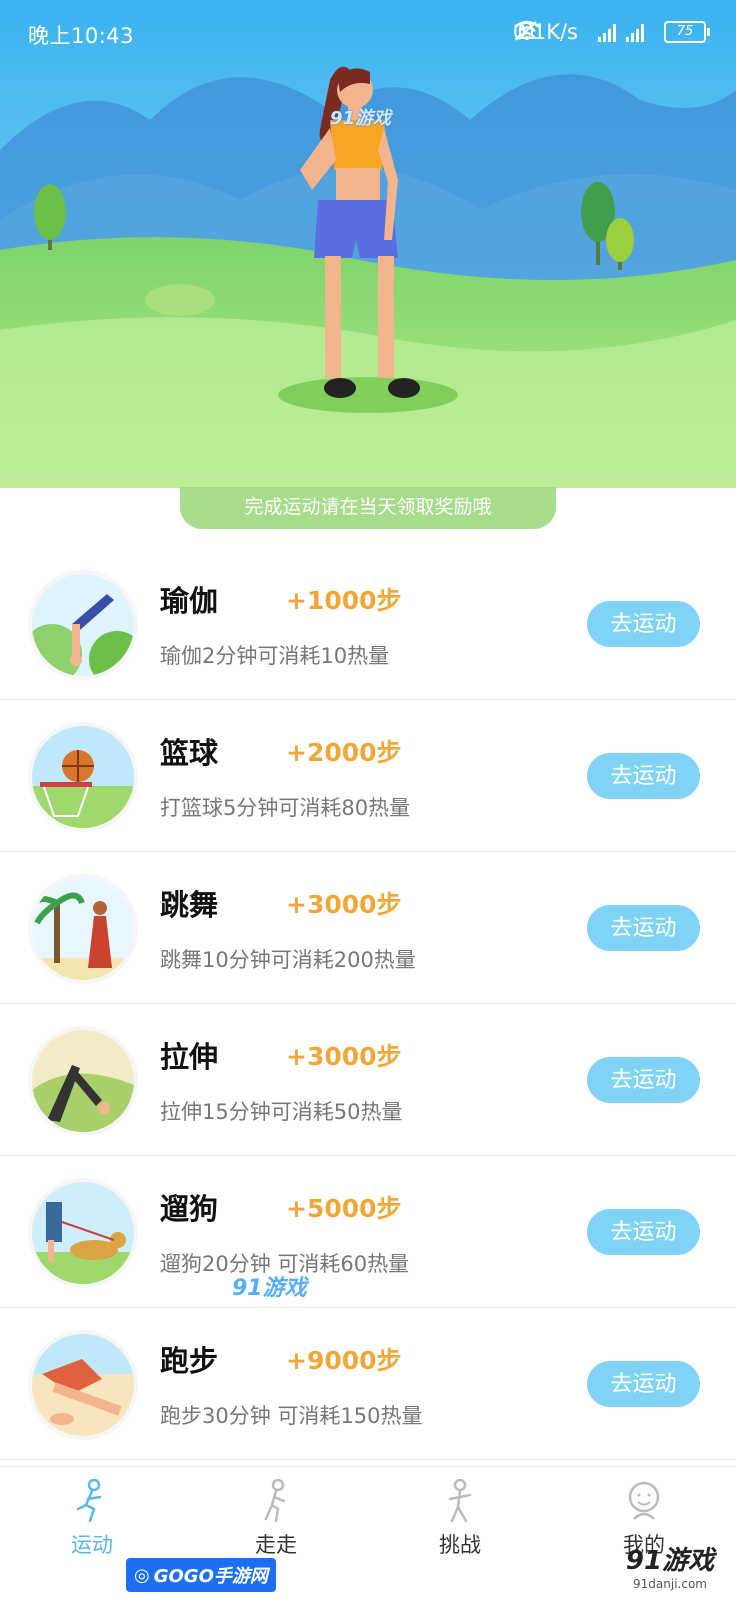 Image resolution: width=736 pixels, height=1600 pixels. Describe the element at coordinates (83, 1233) in the screenshot. I see `dog-walk-icon` at that location.